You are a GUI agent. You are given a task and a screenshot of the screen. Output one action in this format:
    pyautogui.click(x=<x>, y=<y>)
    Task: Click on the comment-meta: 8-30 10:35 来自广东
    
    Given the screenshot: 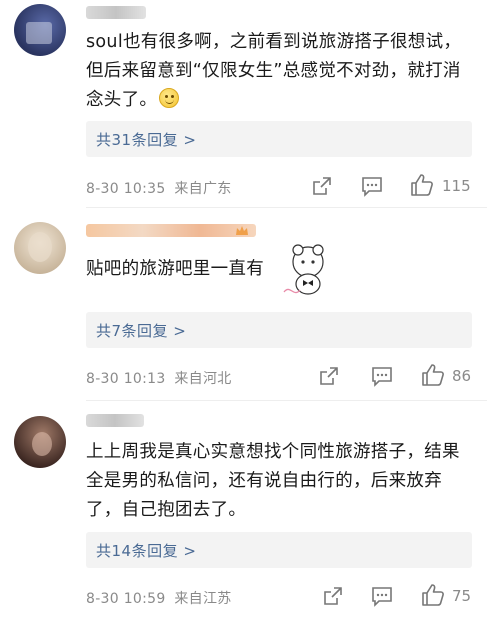 What is the action you would take?
    pyautogui.click(x=159, y=188)
    